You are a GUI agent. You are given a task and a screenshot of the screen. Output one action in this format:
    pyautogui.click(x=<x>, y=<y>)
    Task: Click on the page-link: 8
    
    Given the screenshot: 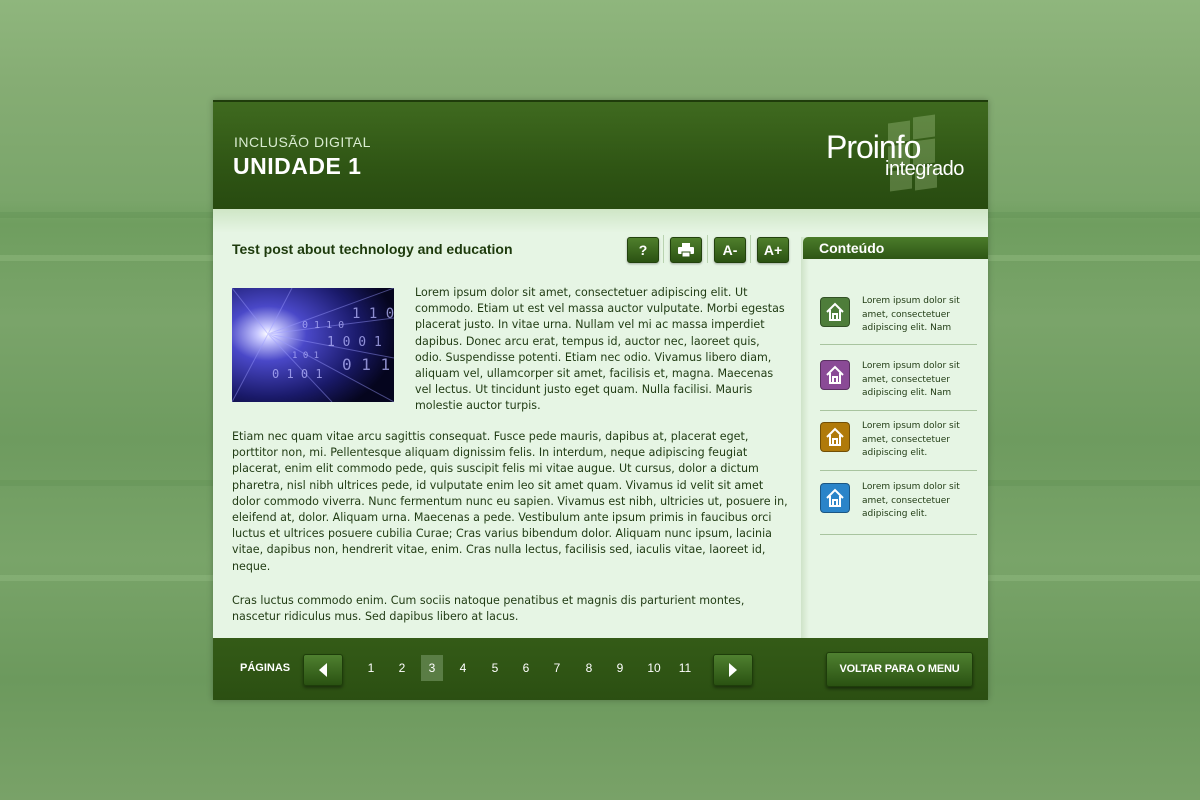 What is the action you would take?
    pyautogui.click(x=589, y=668)
    